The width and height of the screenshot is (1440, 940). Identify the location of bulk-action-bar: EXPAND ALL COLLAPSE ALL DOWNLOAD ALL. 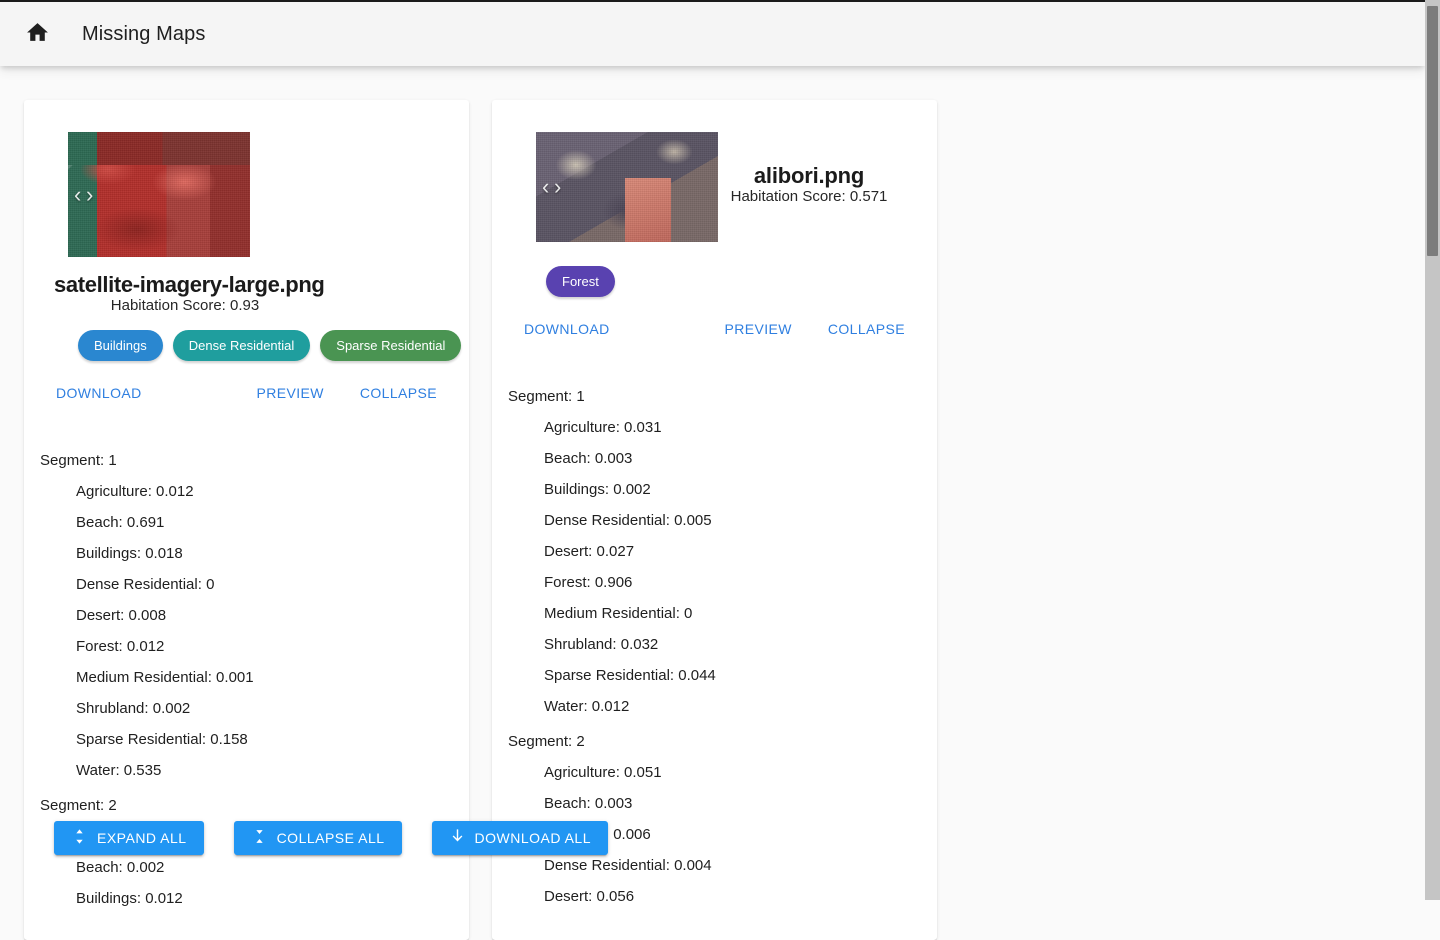
(331, 838).